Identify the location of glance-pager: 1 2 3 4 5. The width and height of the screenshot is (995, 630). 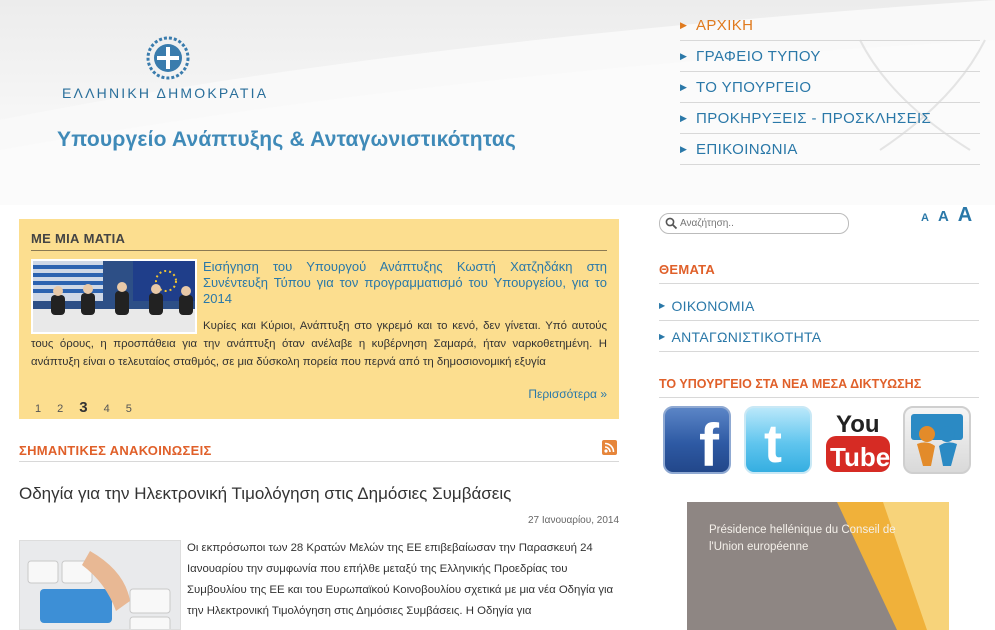
(91, 407).